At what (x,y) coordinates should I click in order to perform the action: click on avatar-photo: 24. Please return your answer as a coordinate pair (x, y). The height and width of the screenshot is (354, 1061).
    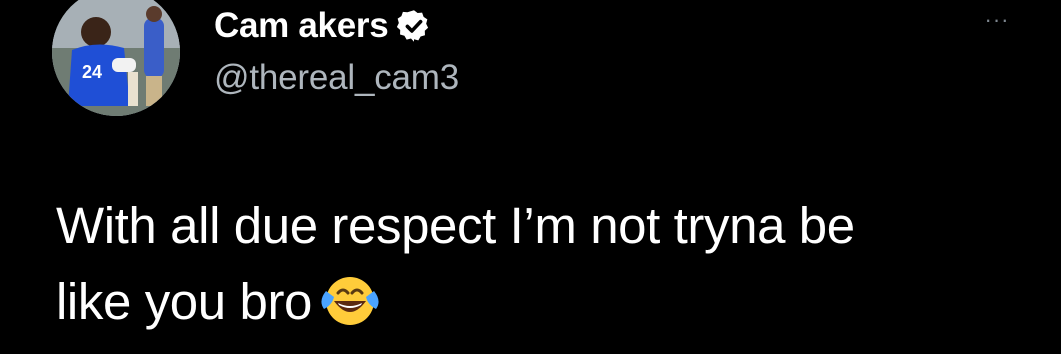
    Looking at the image, I should click on (116, 58).